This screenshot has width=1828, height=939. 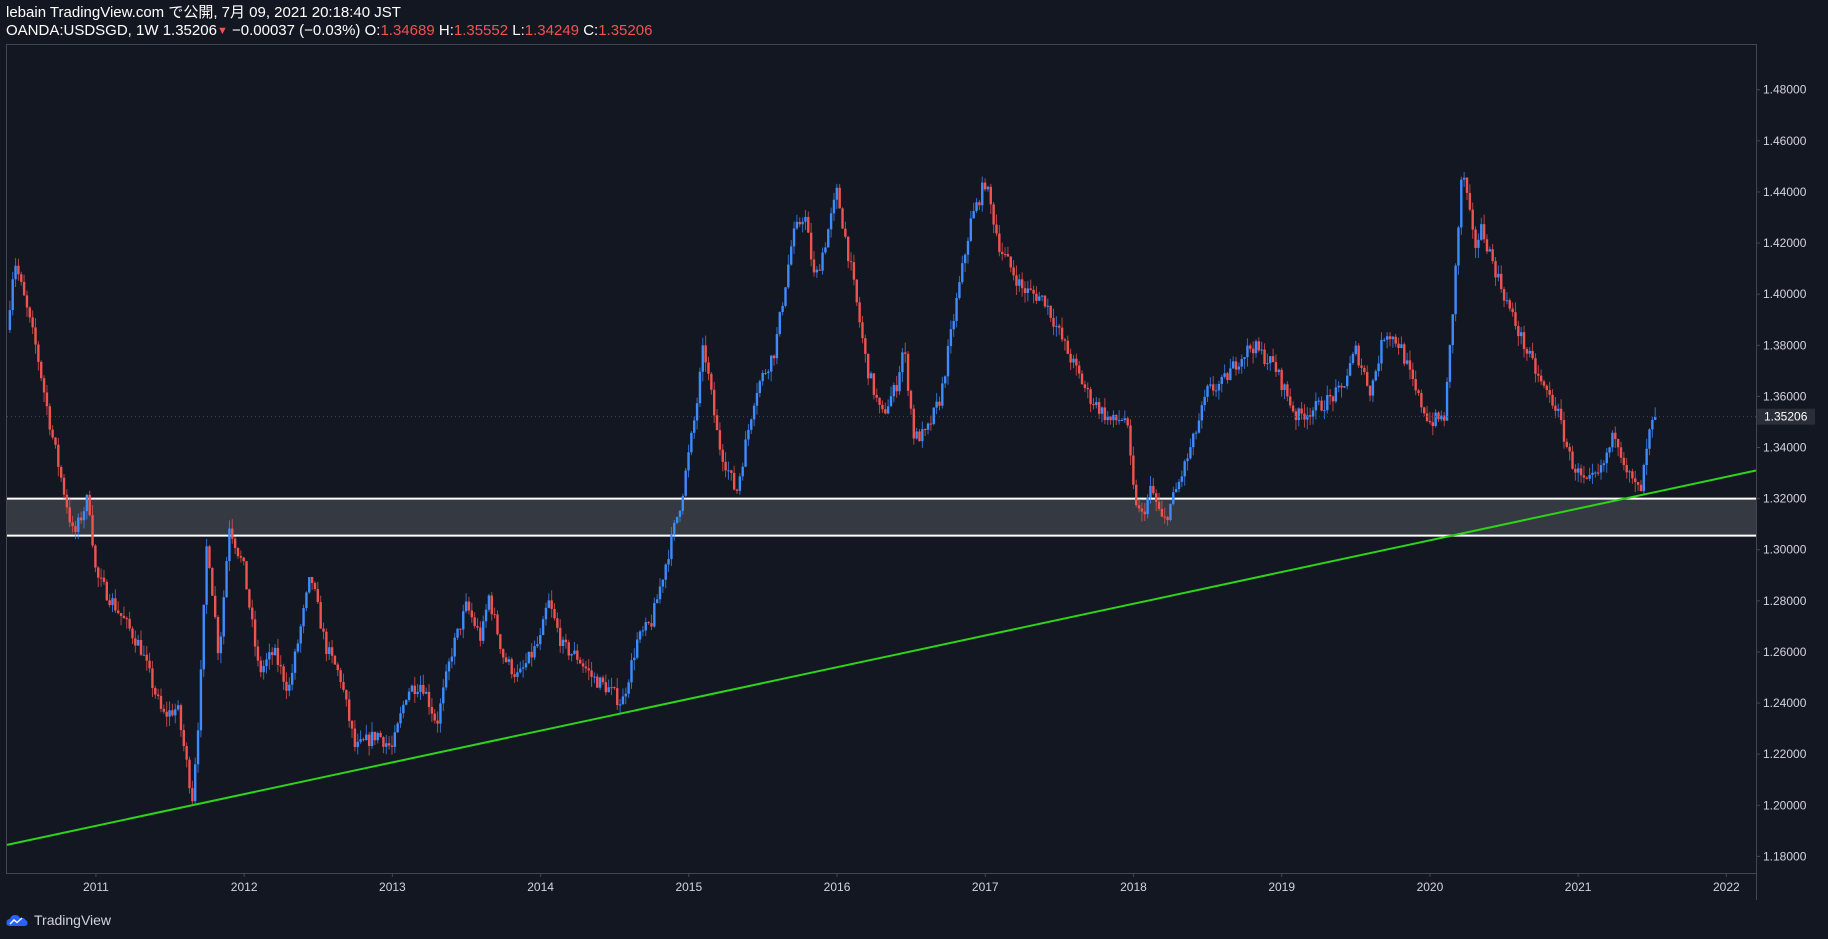 What do you see at coordinates (1785, 856) in the screenshot?
I see `y-tick-label: 1.18000` at bounding box center [1785, 856].